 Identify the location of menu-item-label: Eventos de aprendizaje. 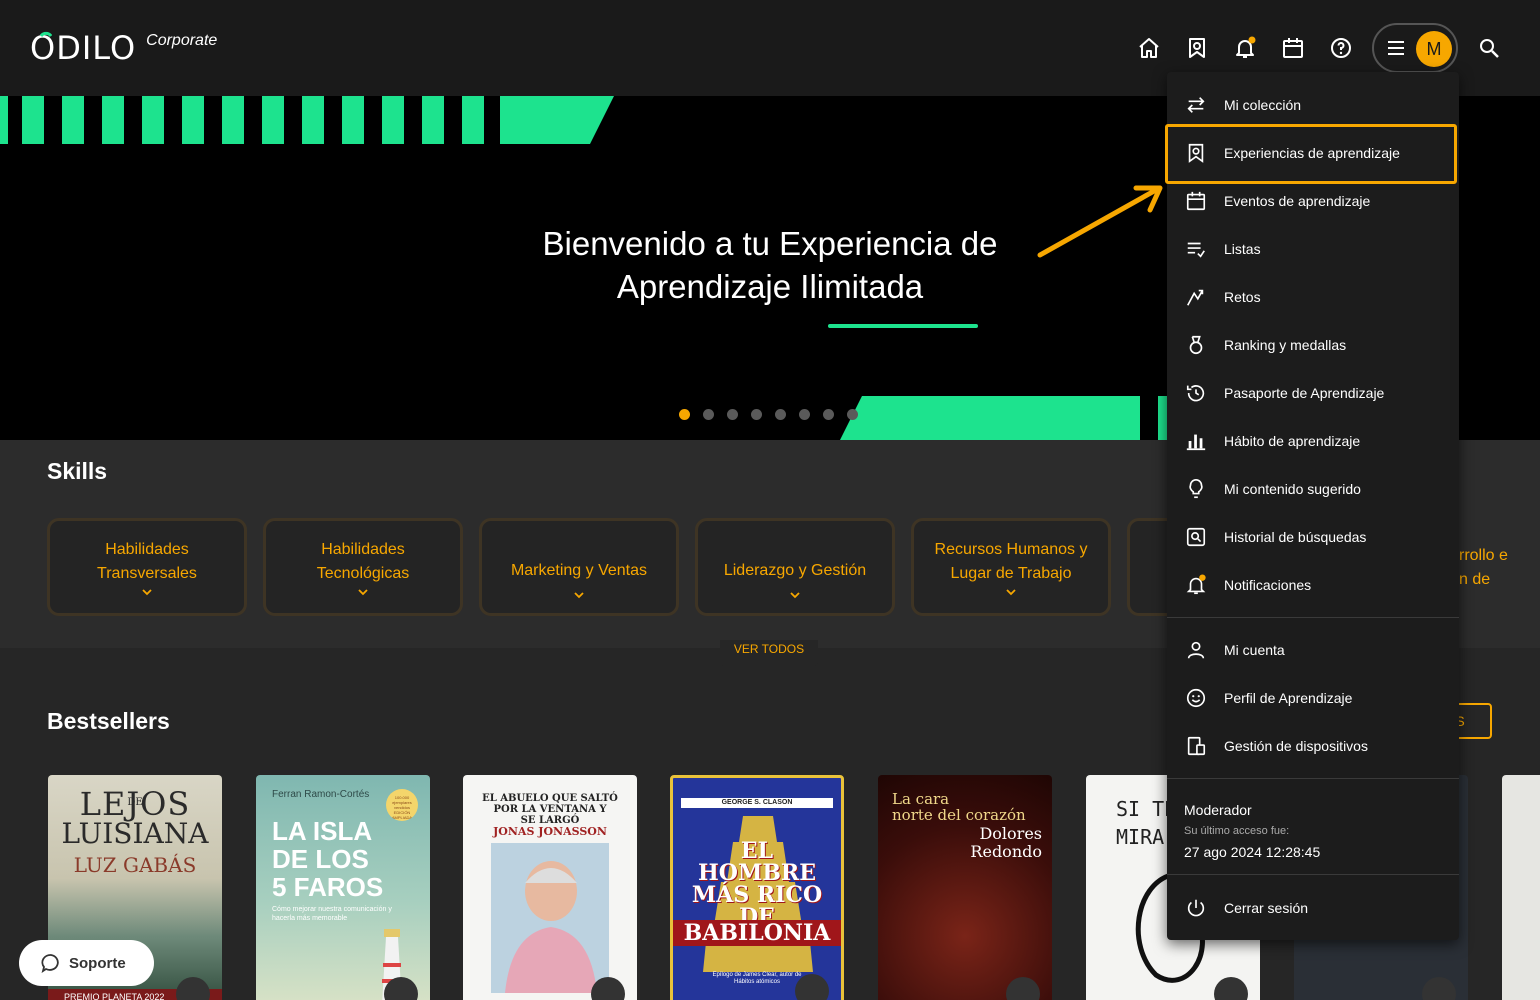
(1297, 201).